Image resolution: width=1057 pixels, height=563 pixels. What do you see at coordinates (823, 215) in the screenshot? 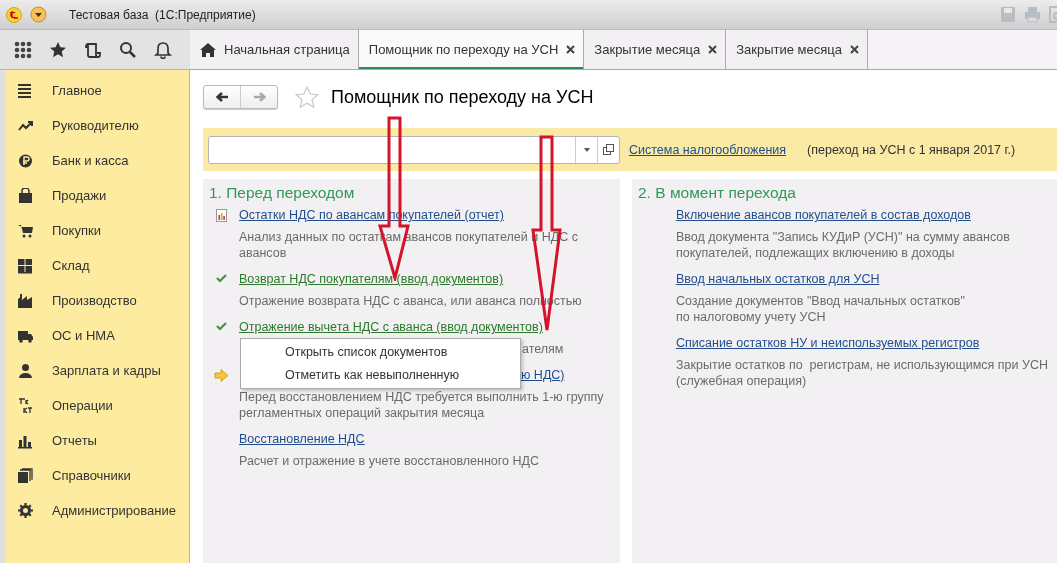
I see `task-link: Включение авансов покупателей в состав доходов` at bounding box center [823, 215].